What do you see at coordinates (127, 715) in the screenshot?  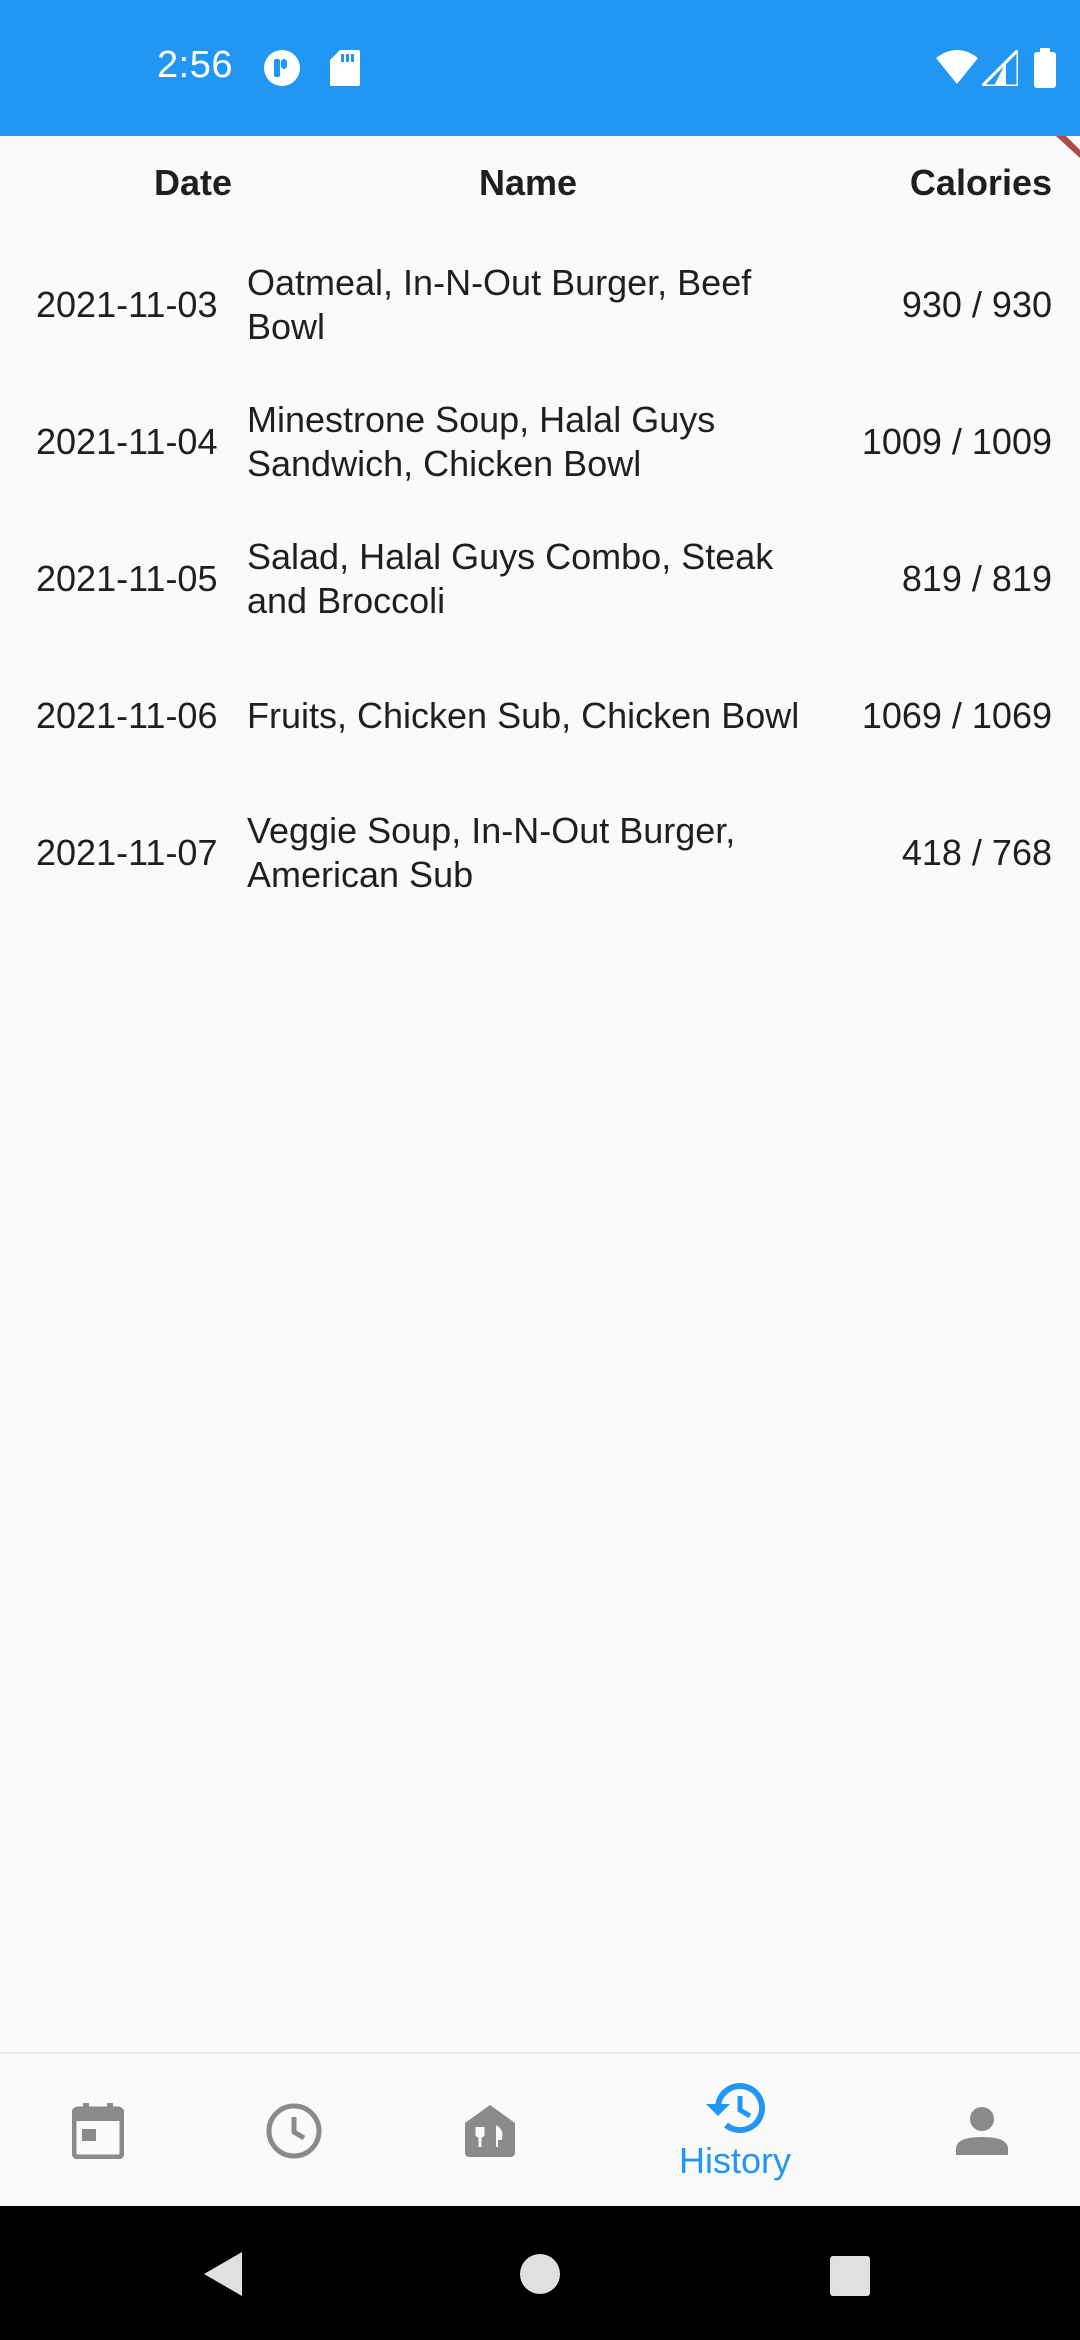 I see `row-date: 2021-11-06` at bounding box center [127, 715].